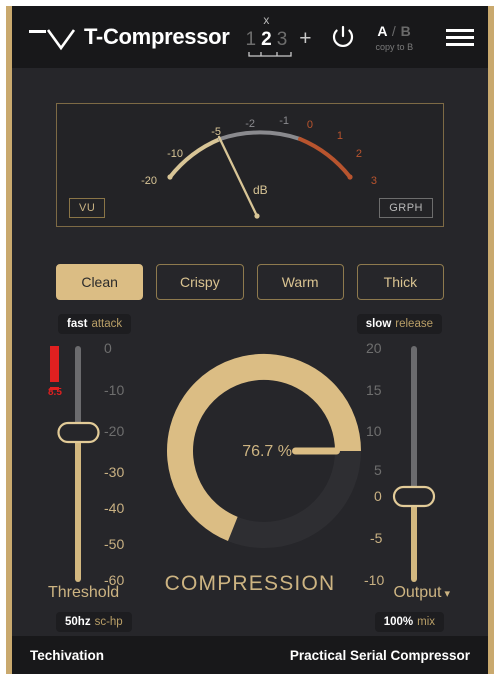 The width and height of the screenshot is (500, 680). Describe the element at coordinates (55, 392) in the screenshot. I see `gain-reduction-readout: 8.5` at that location.